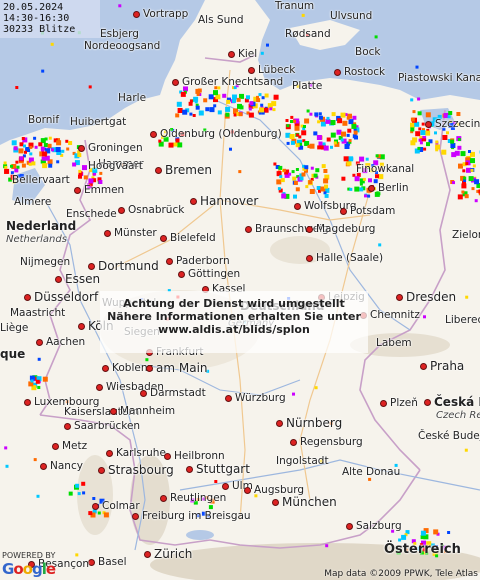 This screenshot has width=480, height=580. I want to click on google-logo: POWERED BY Google, so click(29, 564).